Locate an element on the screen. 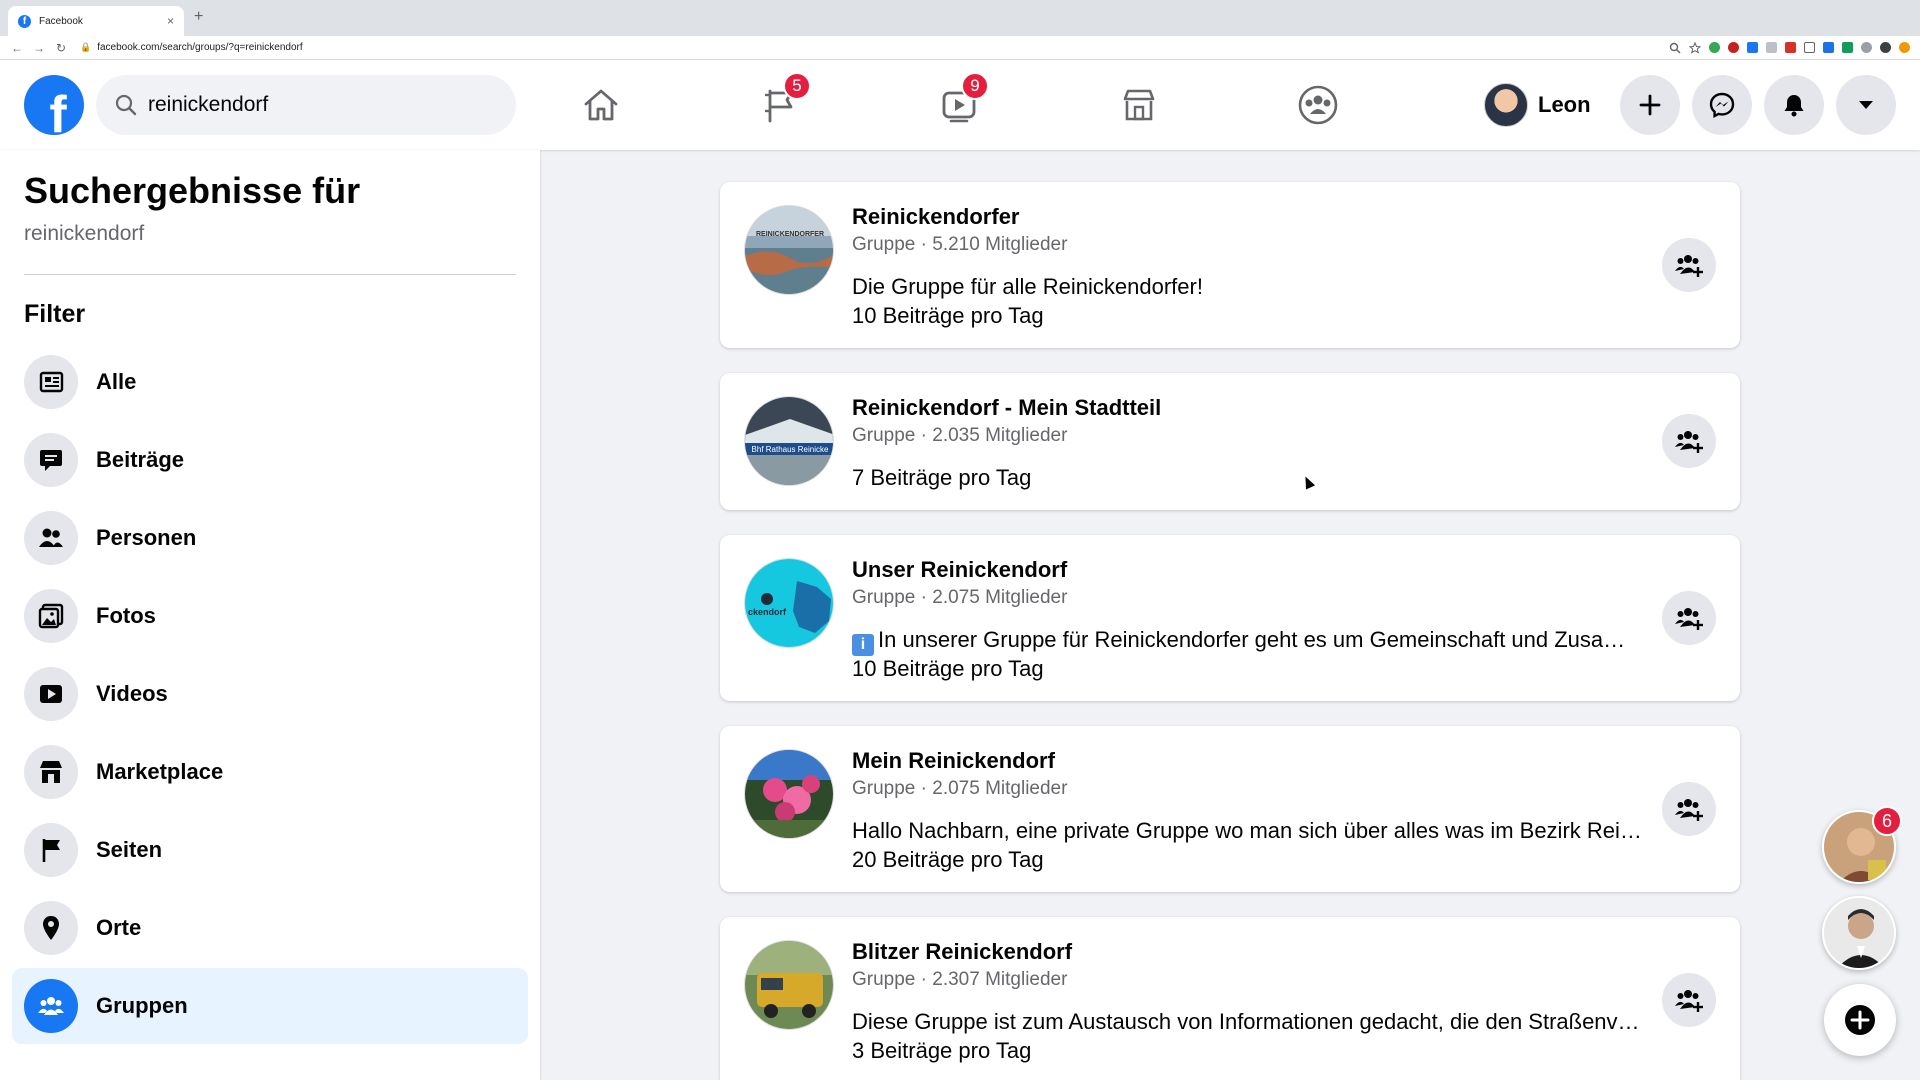  filter-label: Videos is located at coordinates (132, 693).